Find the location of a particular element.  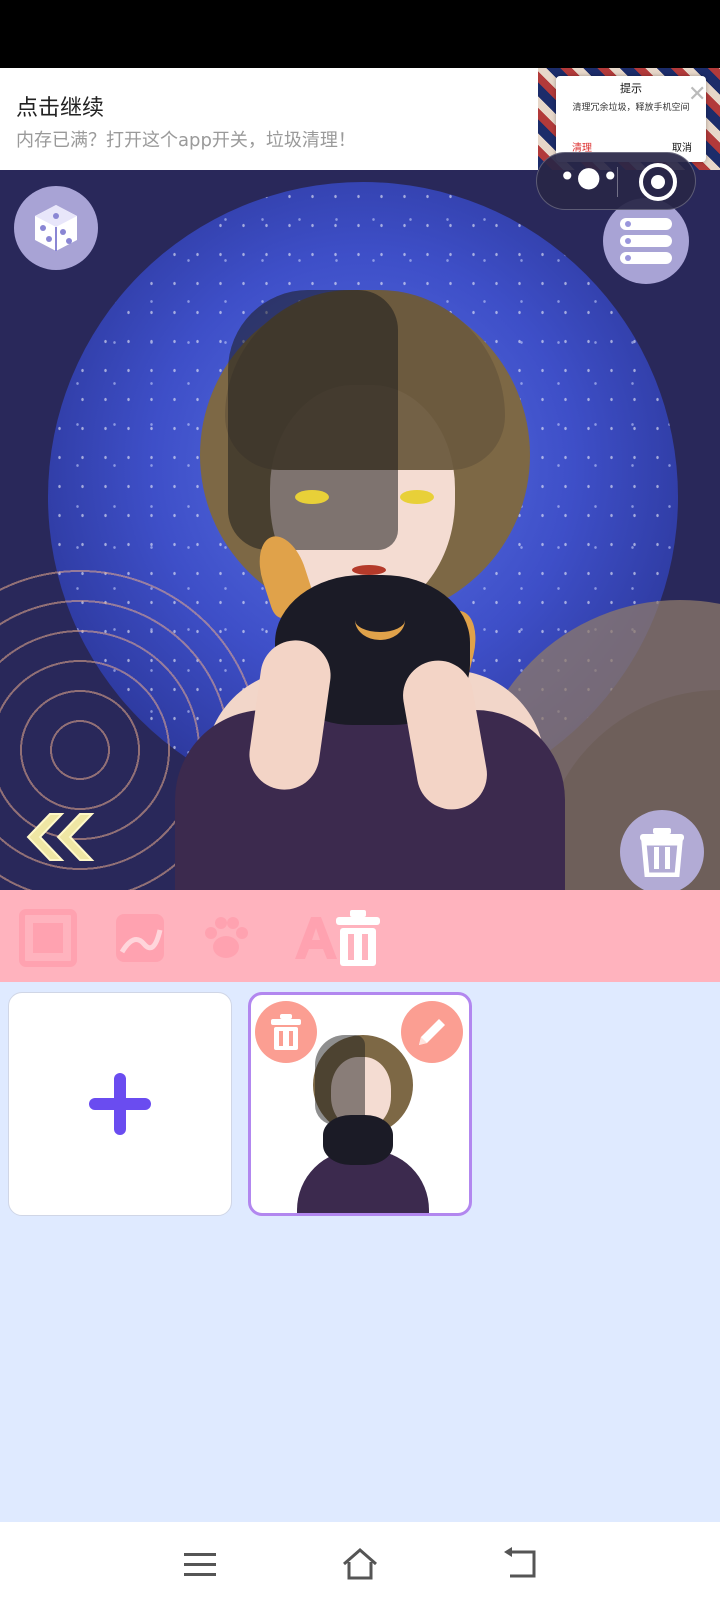

collapse-button is located at coordinates (60, 837).